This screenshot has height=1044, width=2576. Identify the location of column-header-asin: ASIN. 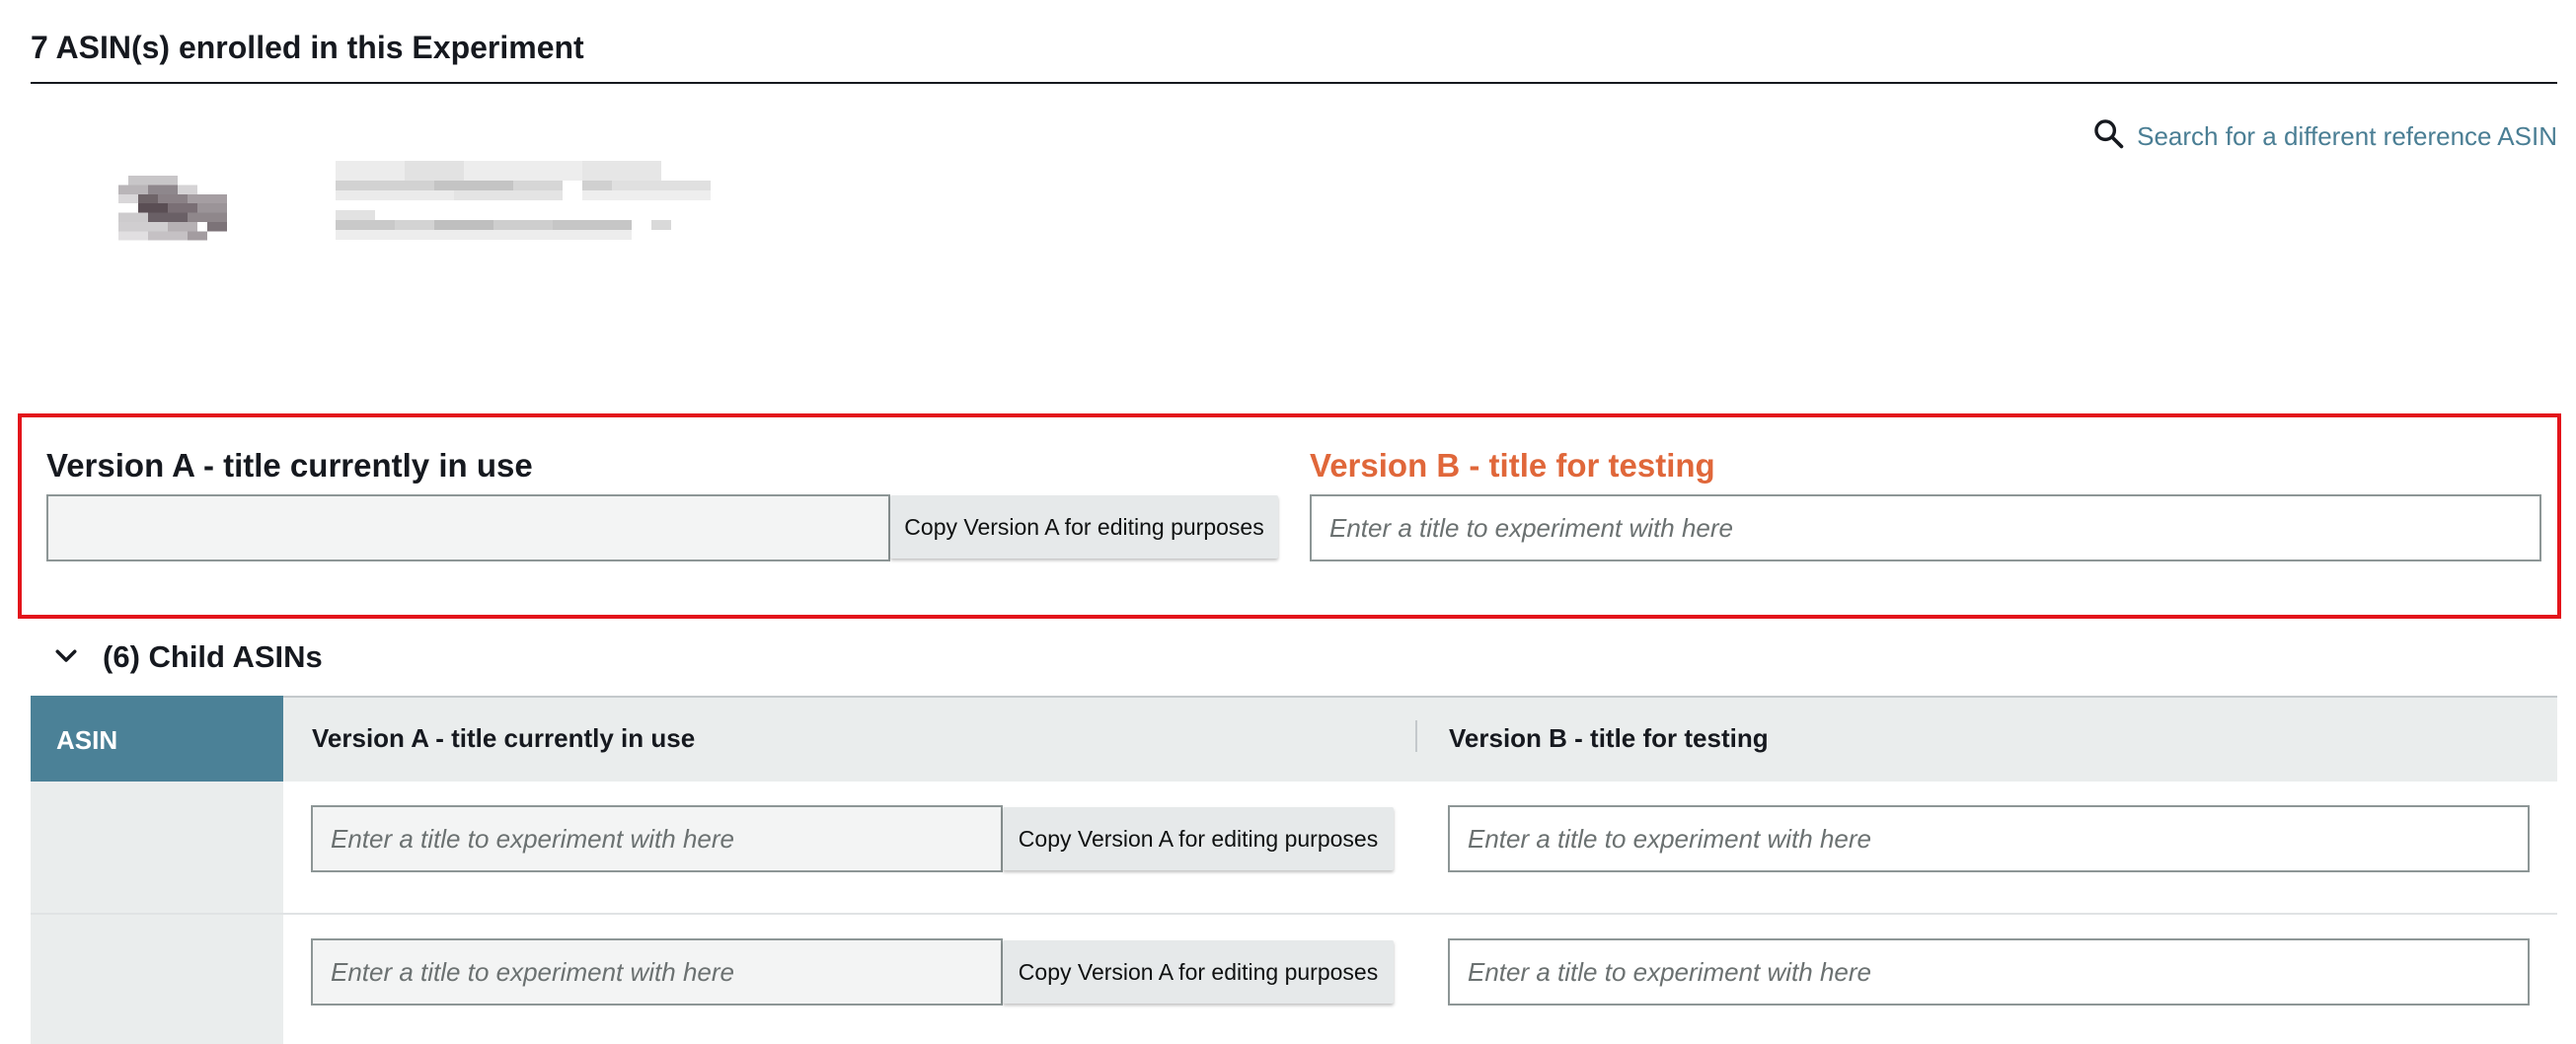
(157, 739).